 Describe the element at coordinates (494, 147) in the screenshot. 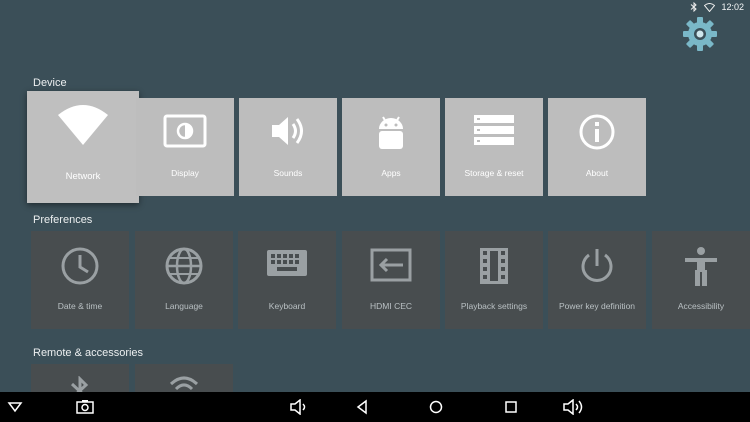

I see `tile-storage-reset: Storage & reset` at that location.